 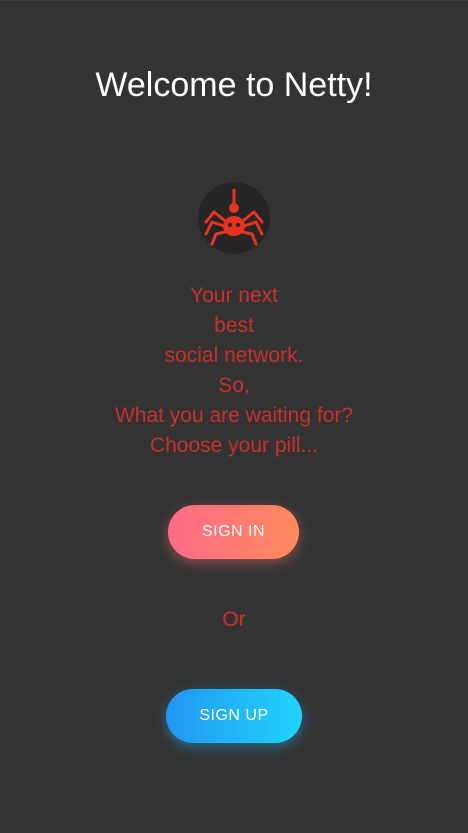 I want to click on page-title: Welcome to Netty!, so click(x=234, y=85).